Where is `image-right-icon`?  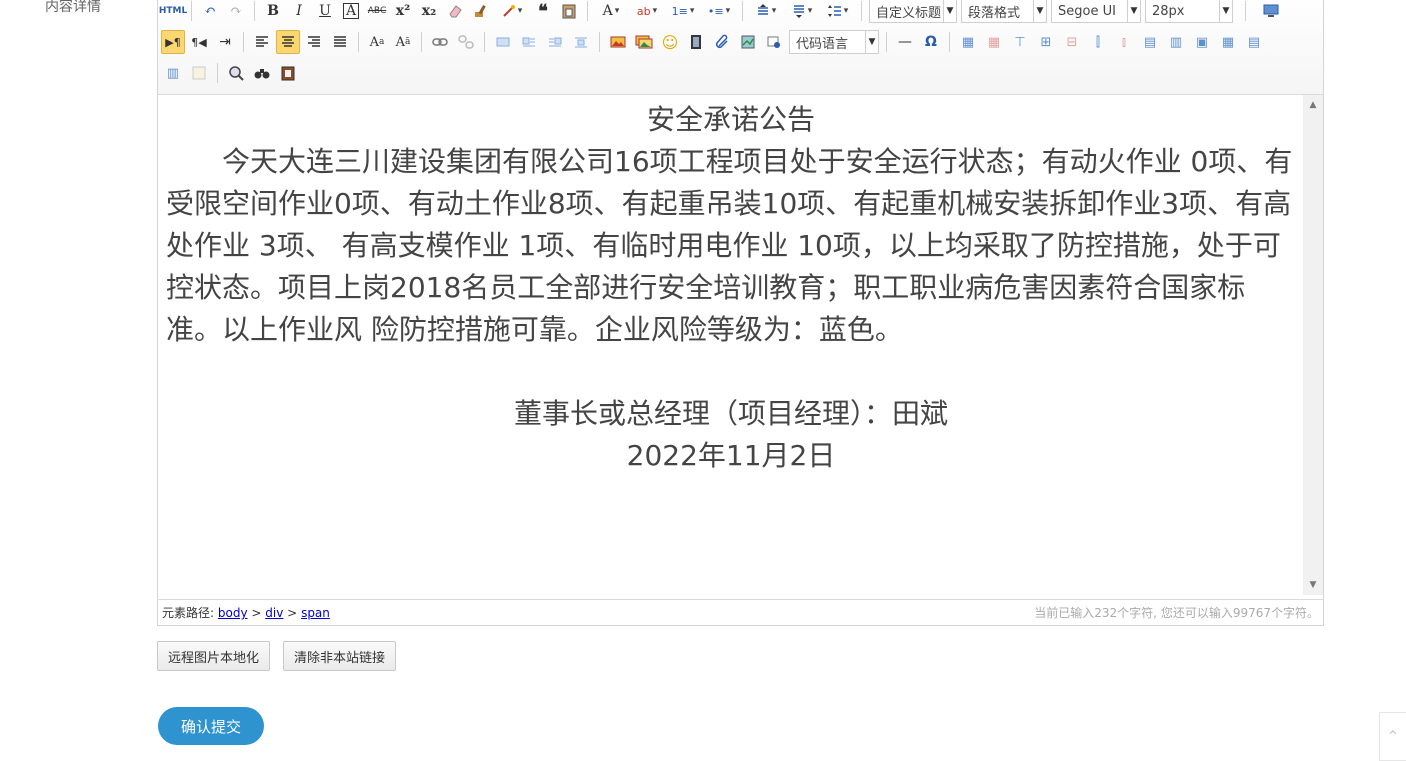
image-right-icon is located at coordinates (555, 42).